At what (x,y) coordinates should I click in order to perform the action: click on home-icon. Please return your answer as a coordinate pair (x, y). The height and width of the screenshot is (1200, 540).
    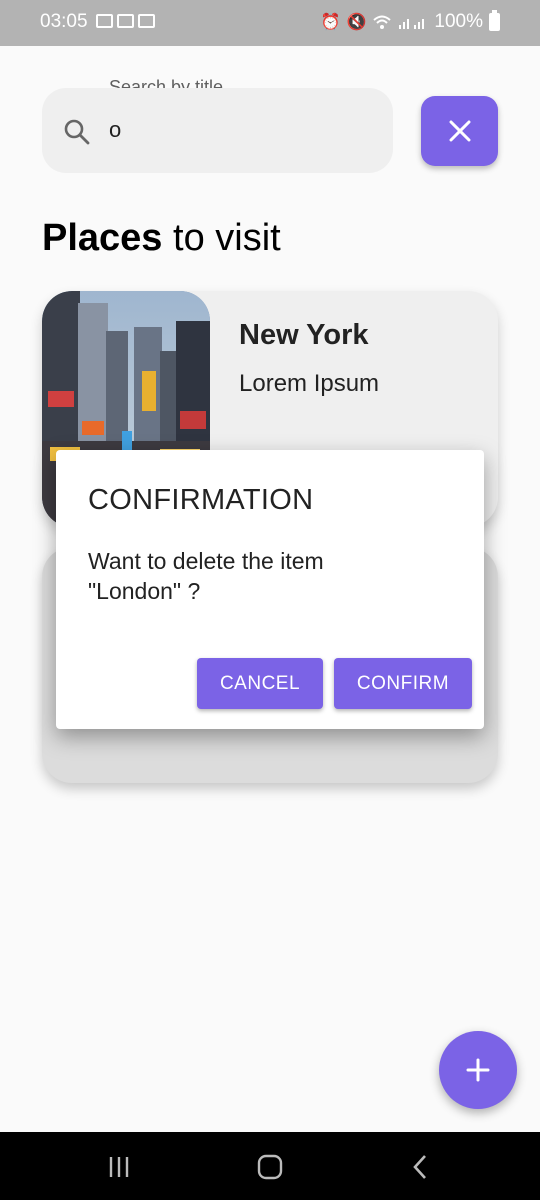
    Looking at the image, I should click on (270, 1167).